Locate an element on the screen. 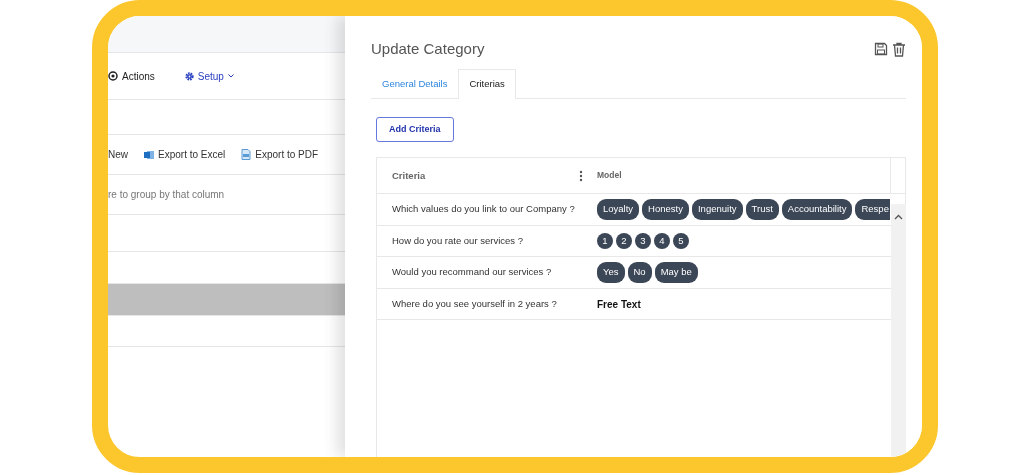 Image resolution: width=1030 pixels, height=475 pixels. actions-menu: Actions is located at coordinates (138, 76).